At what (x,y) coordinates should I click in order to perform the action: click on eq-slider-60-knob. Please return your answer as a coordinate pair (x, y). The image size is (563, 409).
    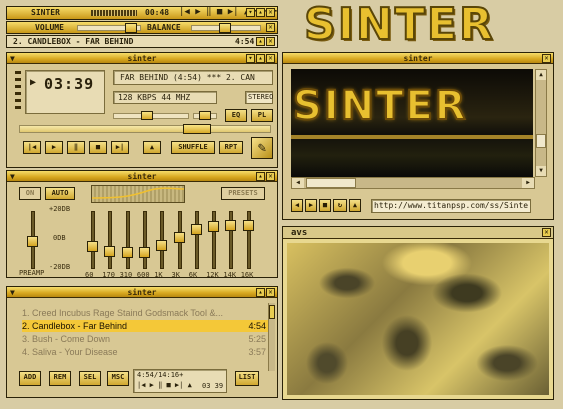
    Looking at the image, I should click on (92, 246).